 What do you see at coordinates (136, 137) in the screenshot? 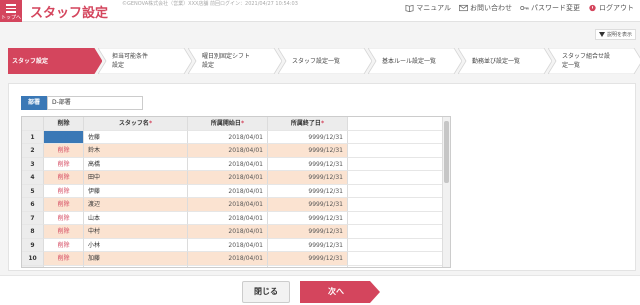
I see `staff-name-cell: 佐藤` at bounding box center [136, 137].